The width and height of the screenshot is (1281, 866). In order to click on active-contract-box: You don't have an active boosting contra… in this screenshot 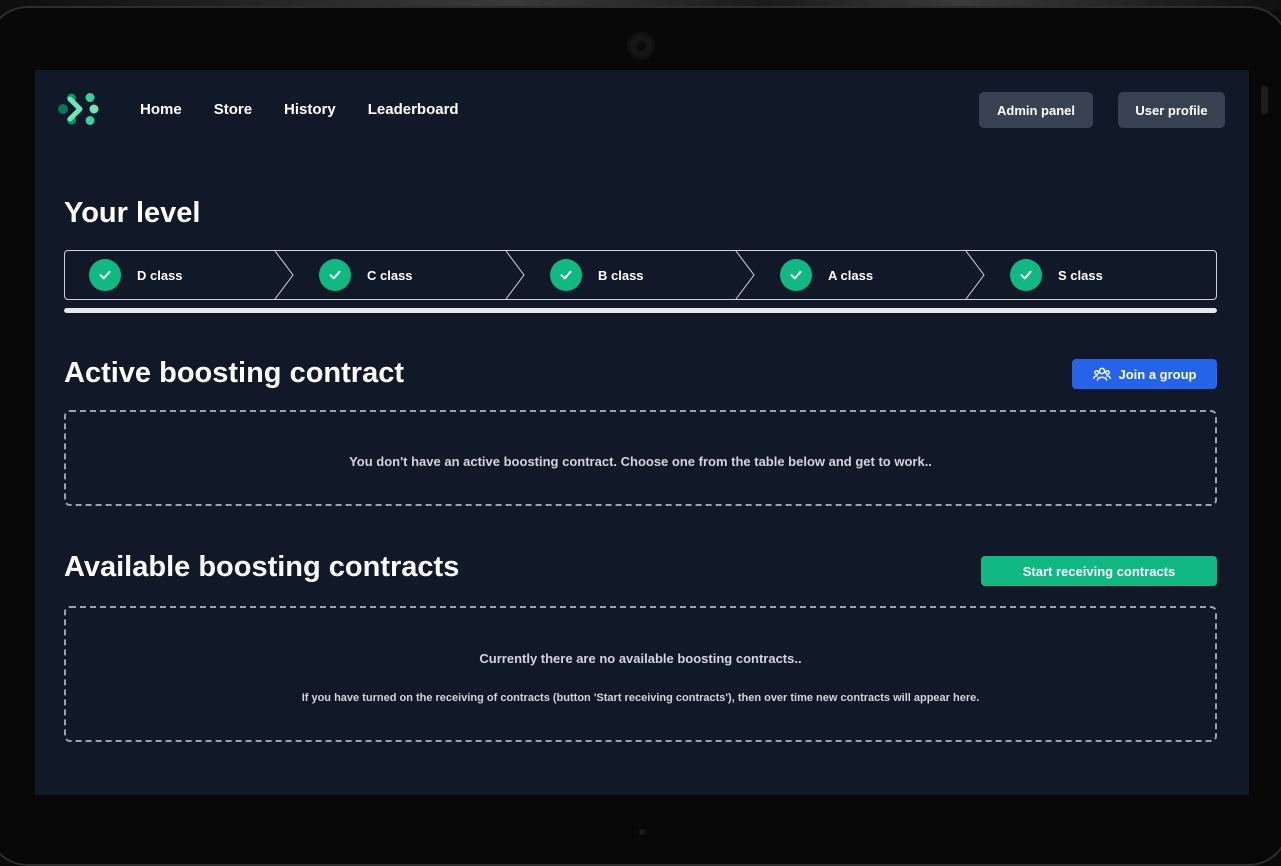, I will do `click(640, 458)`.